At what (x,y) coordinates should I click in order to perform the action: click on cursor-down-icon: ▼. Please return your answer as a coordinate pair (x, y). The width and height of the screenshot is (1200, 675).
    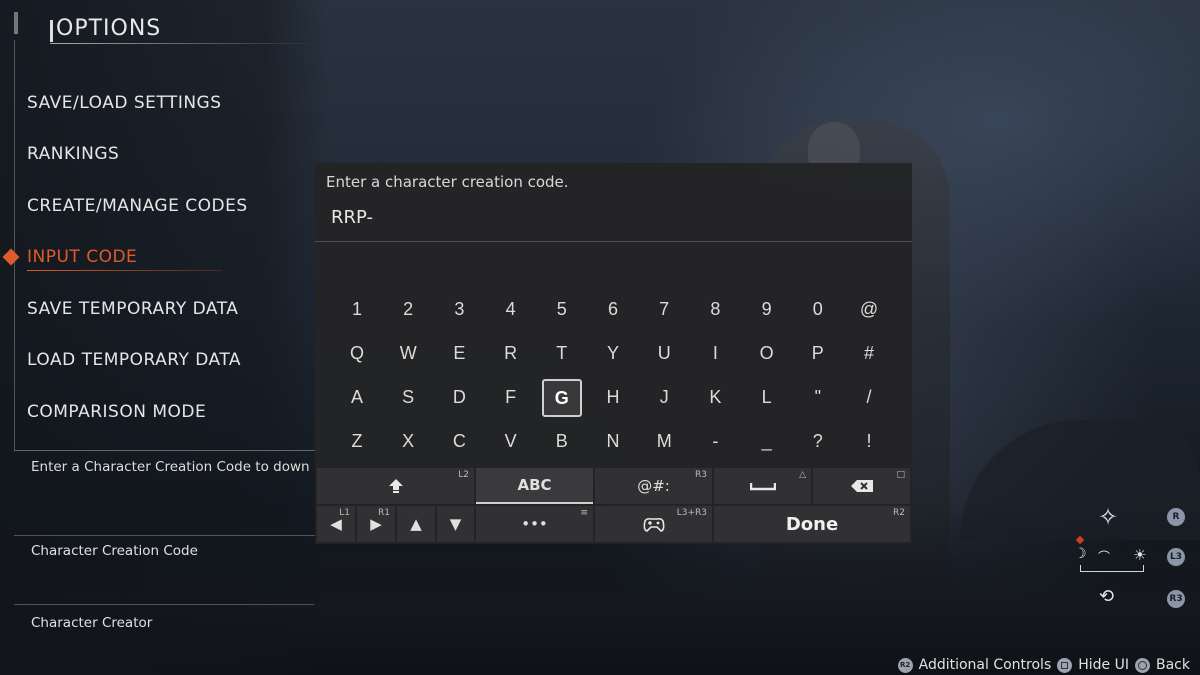
    Looking at the image, I should click on (455, 524).